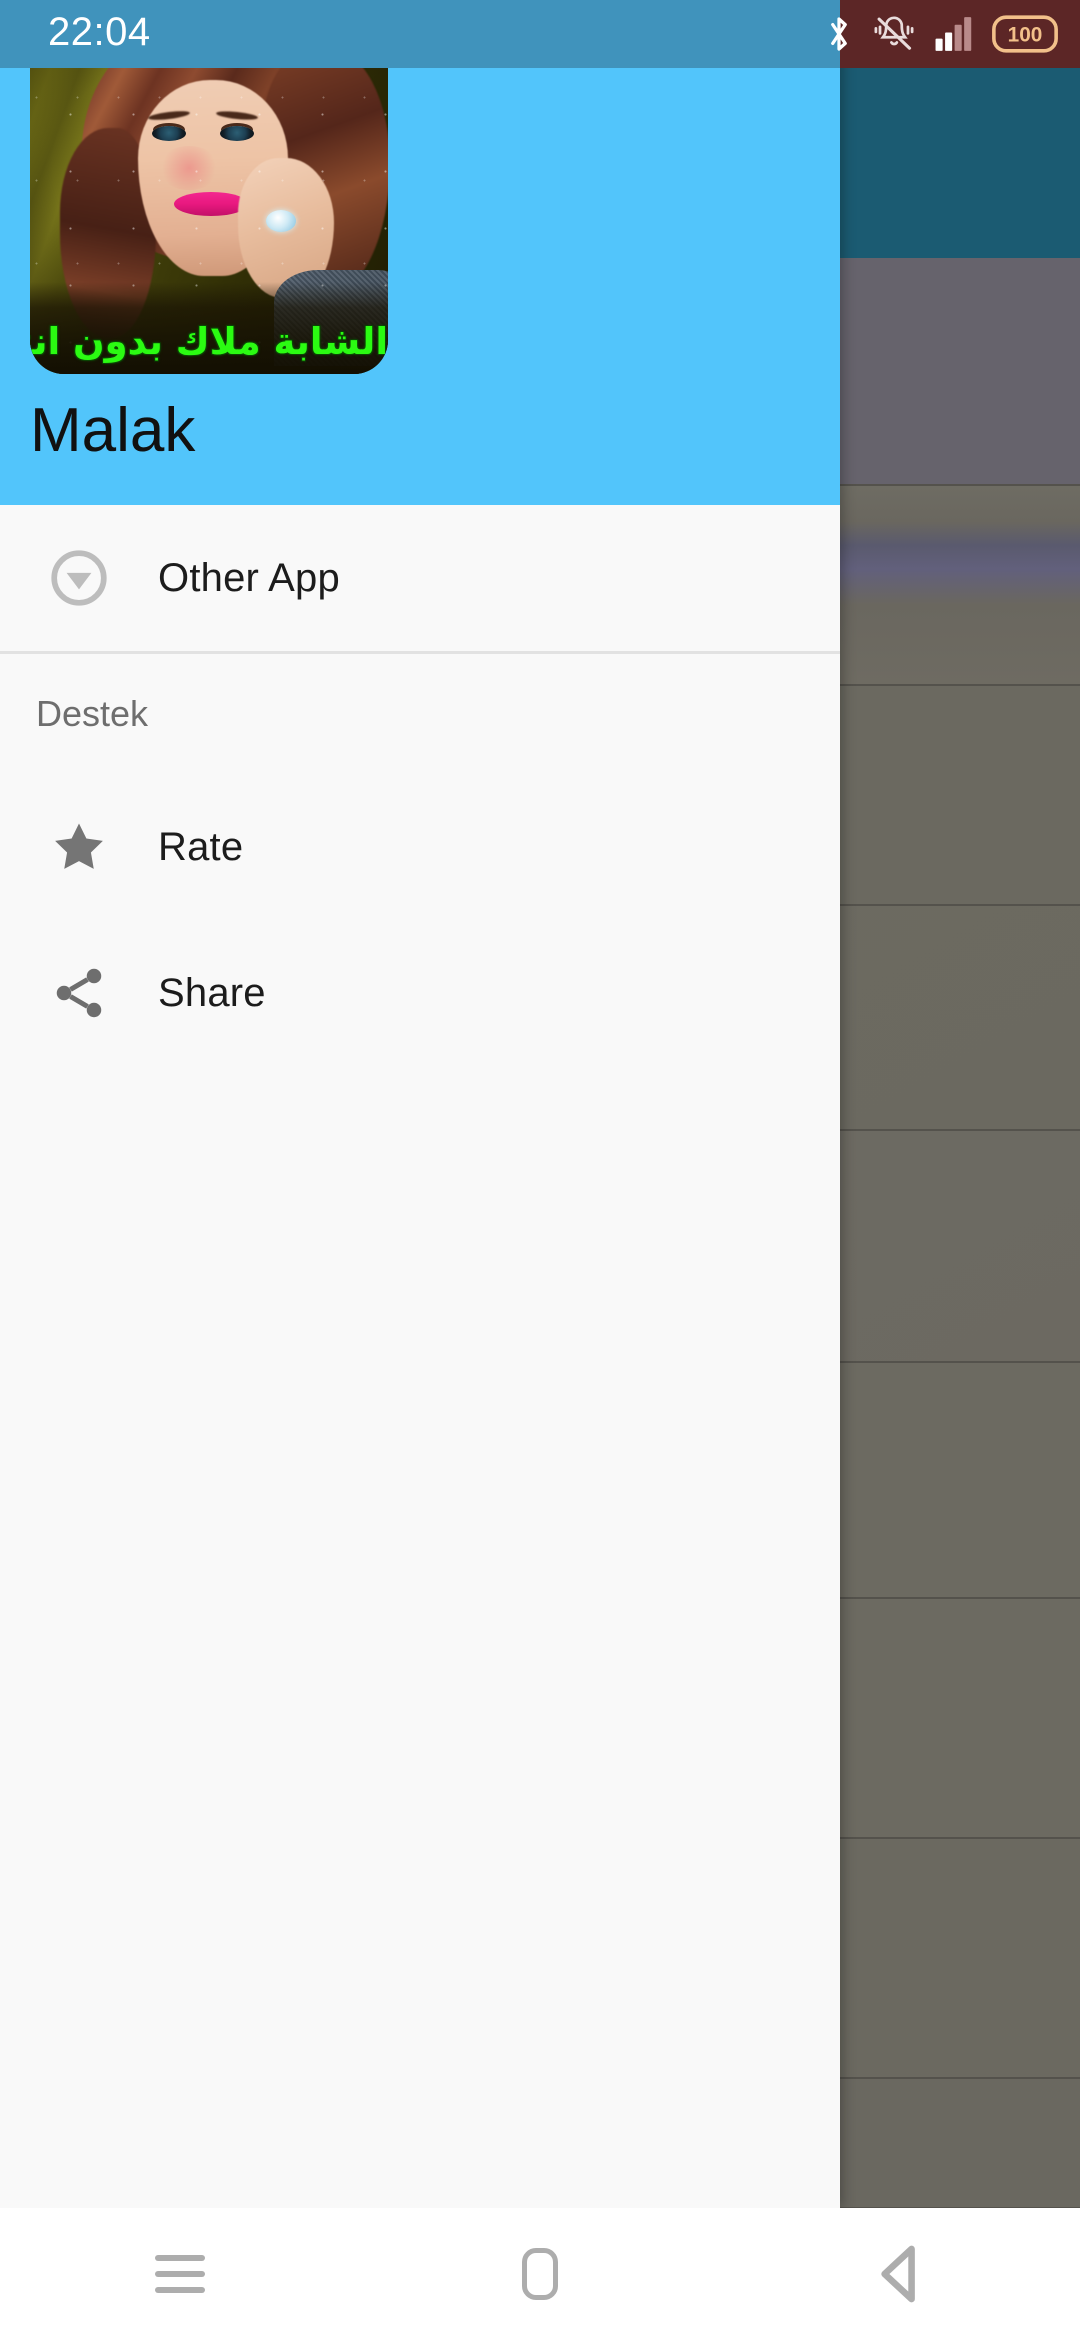 Image resolution: width=1080 pixels, height=2340 pixels. What do you see at coordinates (79, 847) in the screenshot?
I see `star-icon` at bounding box center [79, 847].